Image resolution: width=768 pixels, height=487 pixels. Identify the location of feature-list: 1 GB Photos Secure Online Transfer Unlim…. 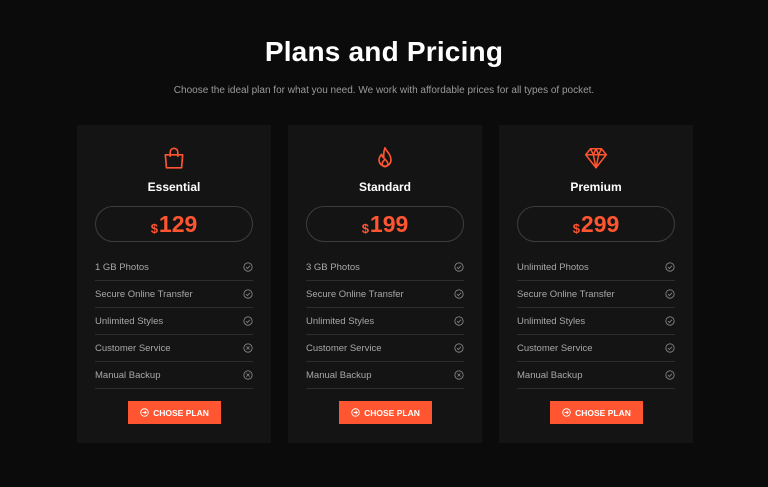
(174, 321).